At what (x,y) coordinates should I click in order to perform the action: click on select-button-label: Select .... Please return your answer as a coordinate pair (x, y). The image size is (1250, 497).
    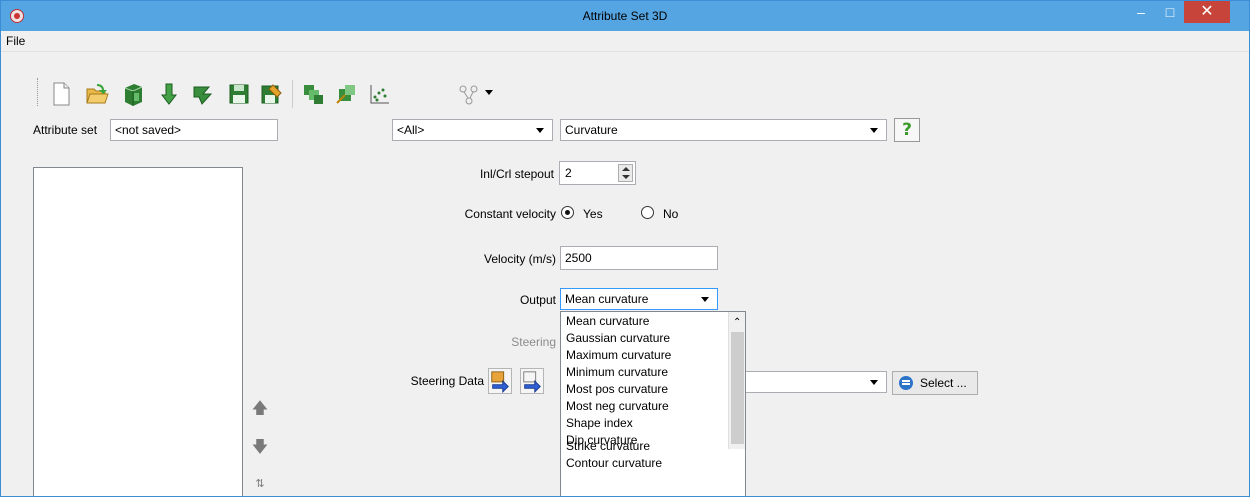
    Looking at the image, I should click on (943, 383).